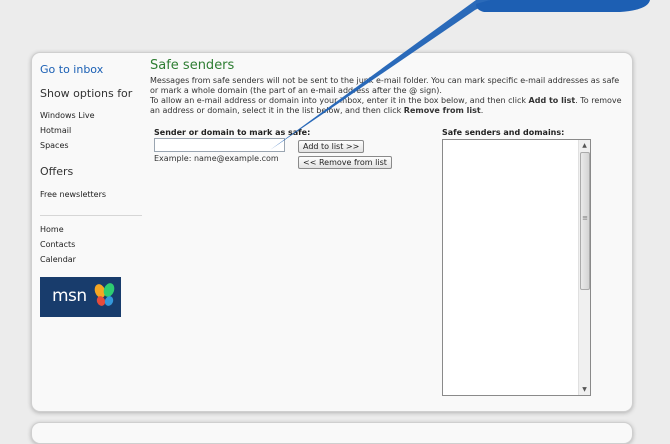 The height and width of the screenshot is (444, 670). What do you see at coordinates (585, 218) in the screenshot?
I see `thumb-grip-icon: ≡` at bounding box center [585, 218].